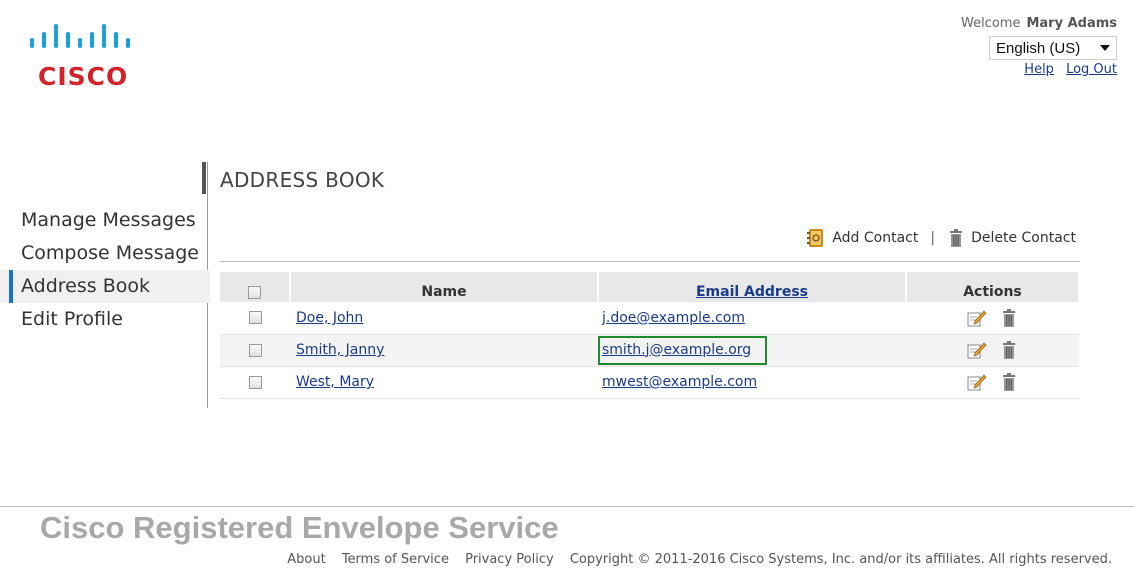 This screenshot has width=1134, height=584. Describe the element at coordinates (329, 318) in the screenshot. I see `contact-name-link: Doe, John` at that location.